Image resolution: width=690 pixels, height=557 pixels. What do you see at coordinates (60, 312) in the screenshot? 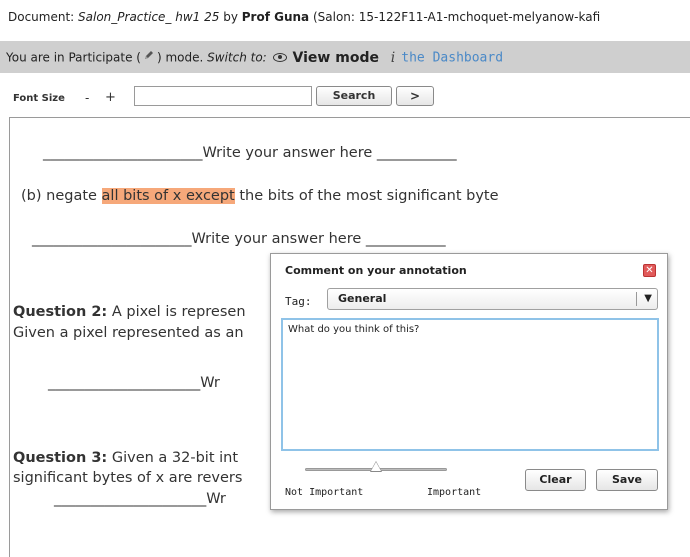
I see `question-2-label: Question 2:` at bounding box center [60, 312].